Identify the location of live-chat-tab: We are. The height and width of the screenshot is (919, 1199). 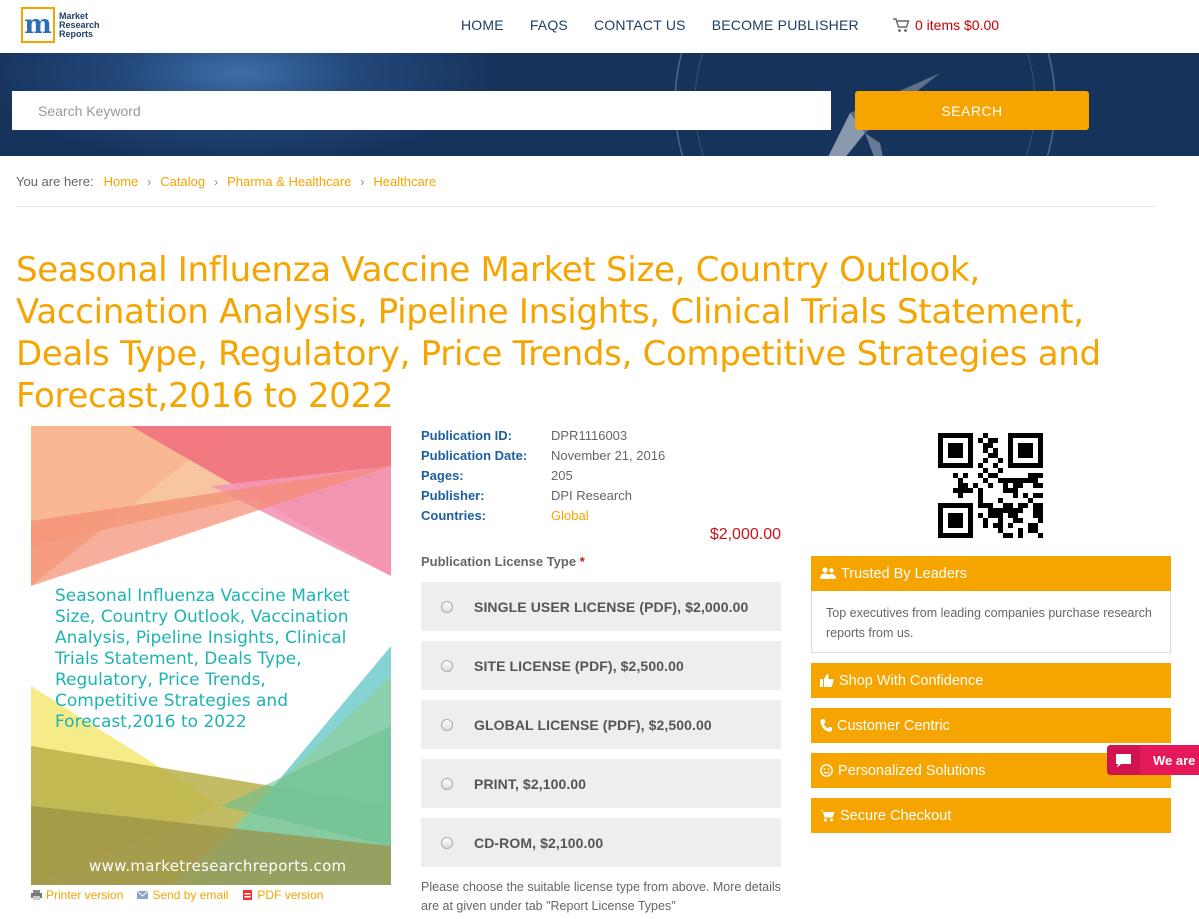
(1153, 760).